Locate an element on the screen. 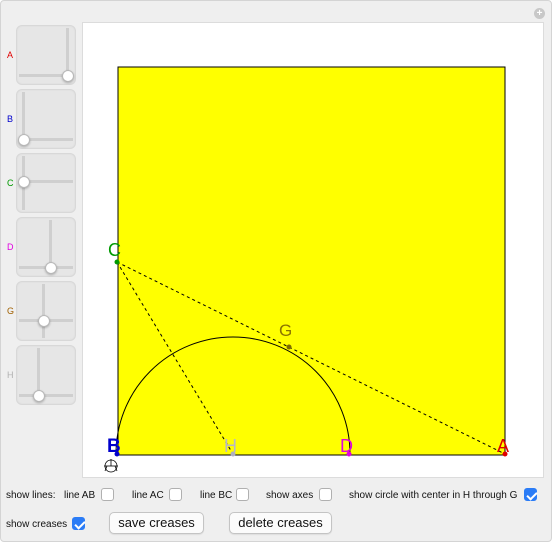  slider-h-knob is located at coordinates (39, 396).